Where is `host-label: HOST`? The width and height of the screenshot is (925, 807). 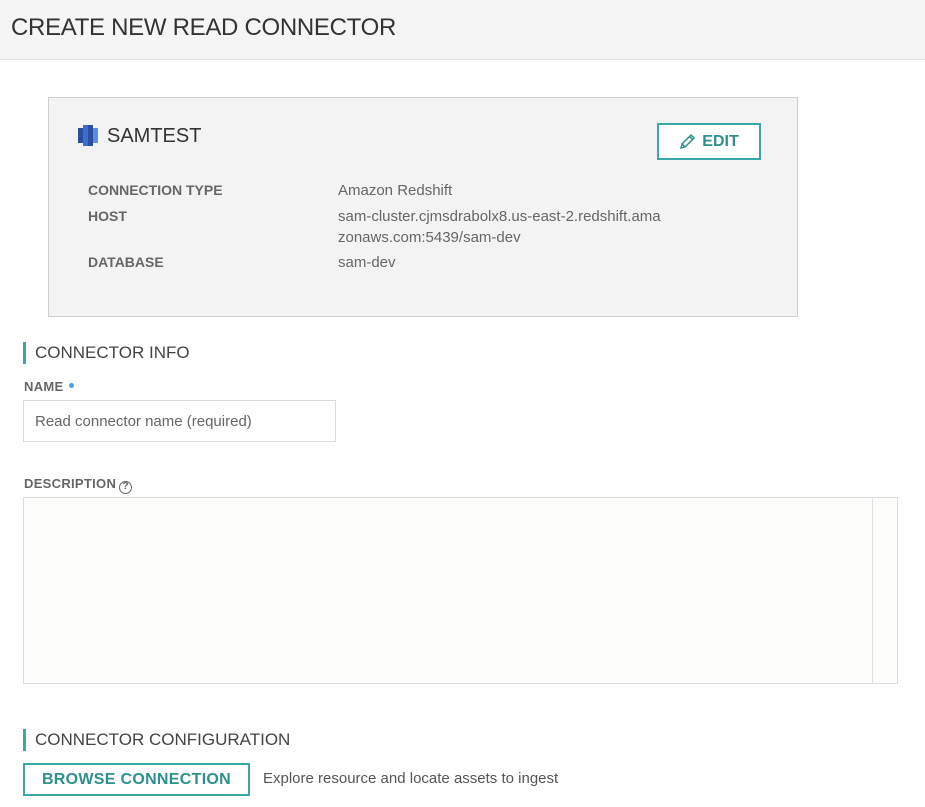 host-label: HOST is located at coordinates (107, 216).